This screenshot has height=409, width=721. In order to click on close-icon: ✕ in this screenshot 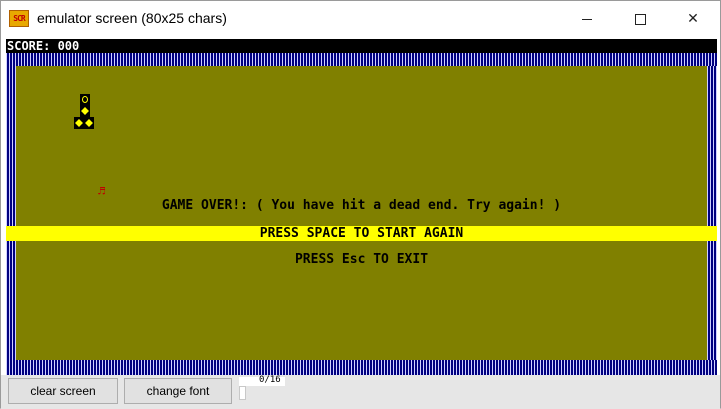, I will do `click(693, 19)`.